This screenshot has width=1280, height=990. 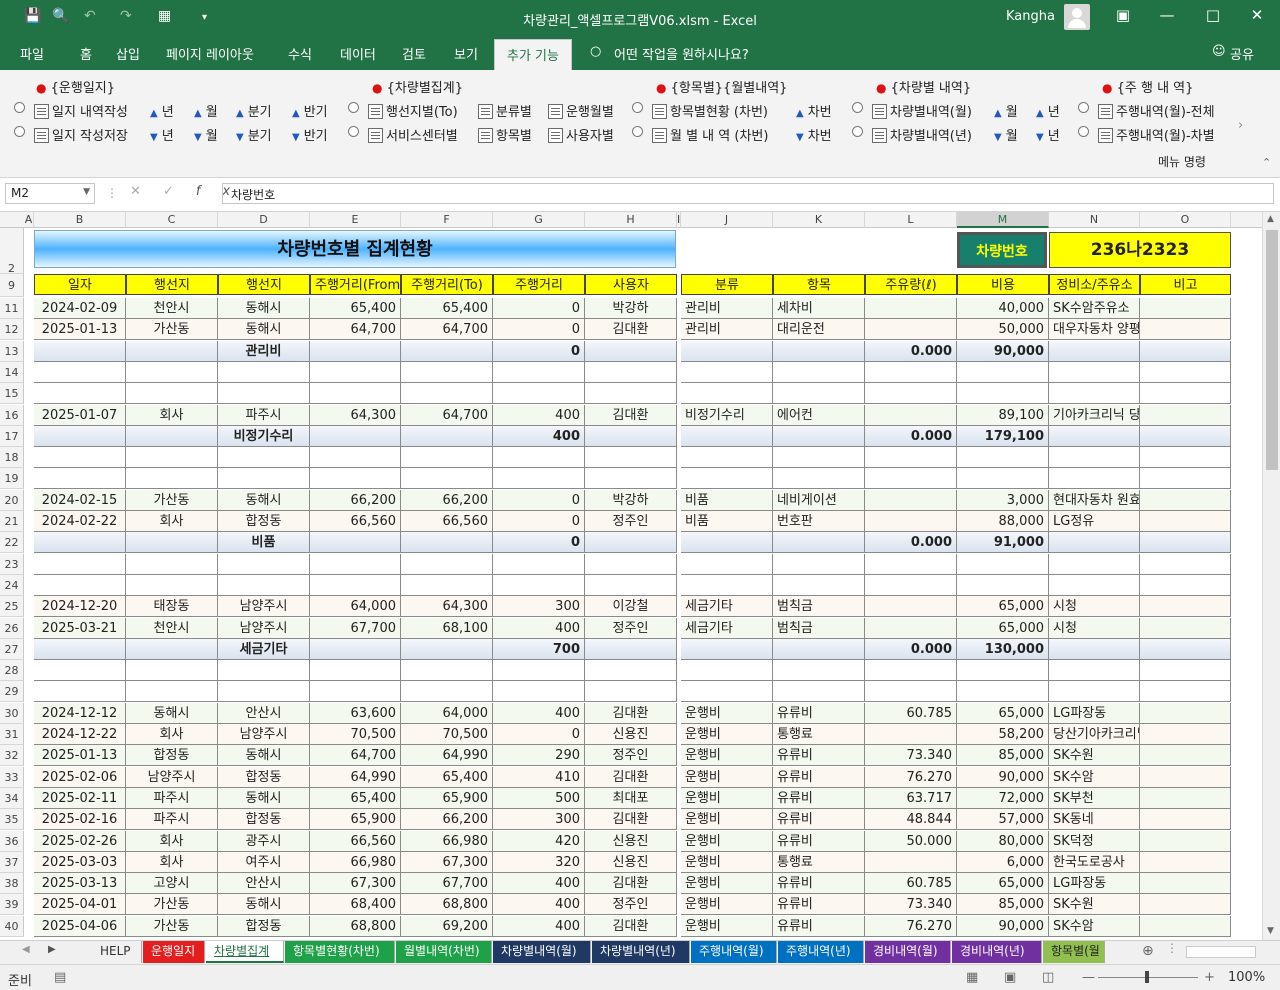 What do you see at coordinates (1156, 134) in the screenshot?
I see `run-month-car-button: 주행내역(월)-차별` at bounding box center [1156, 134].